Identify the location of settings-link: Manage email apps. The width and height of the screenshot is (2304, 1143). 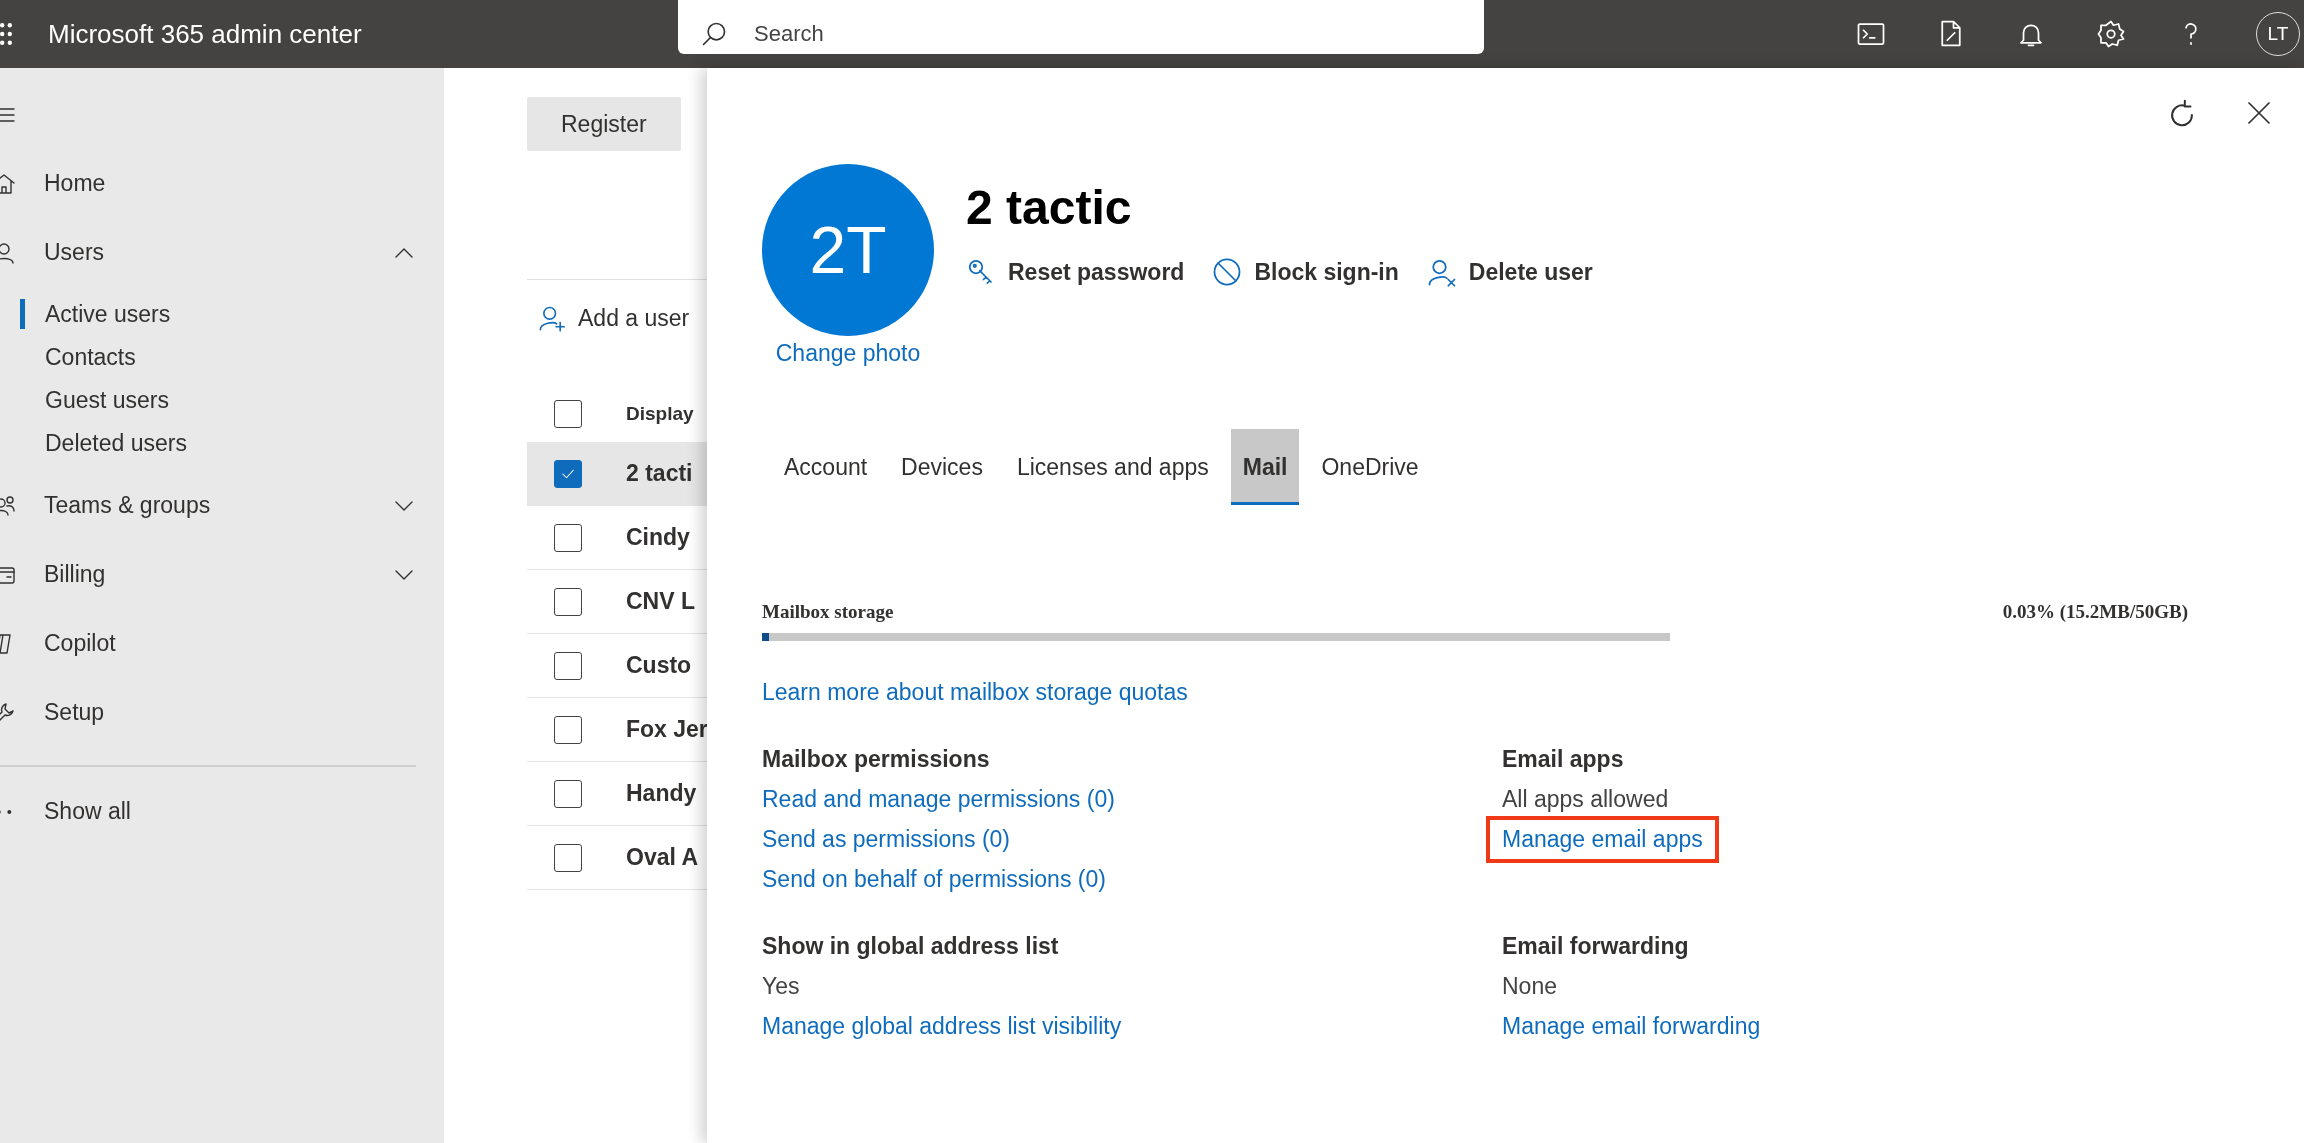
(1602, 839).